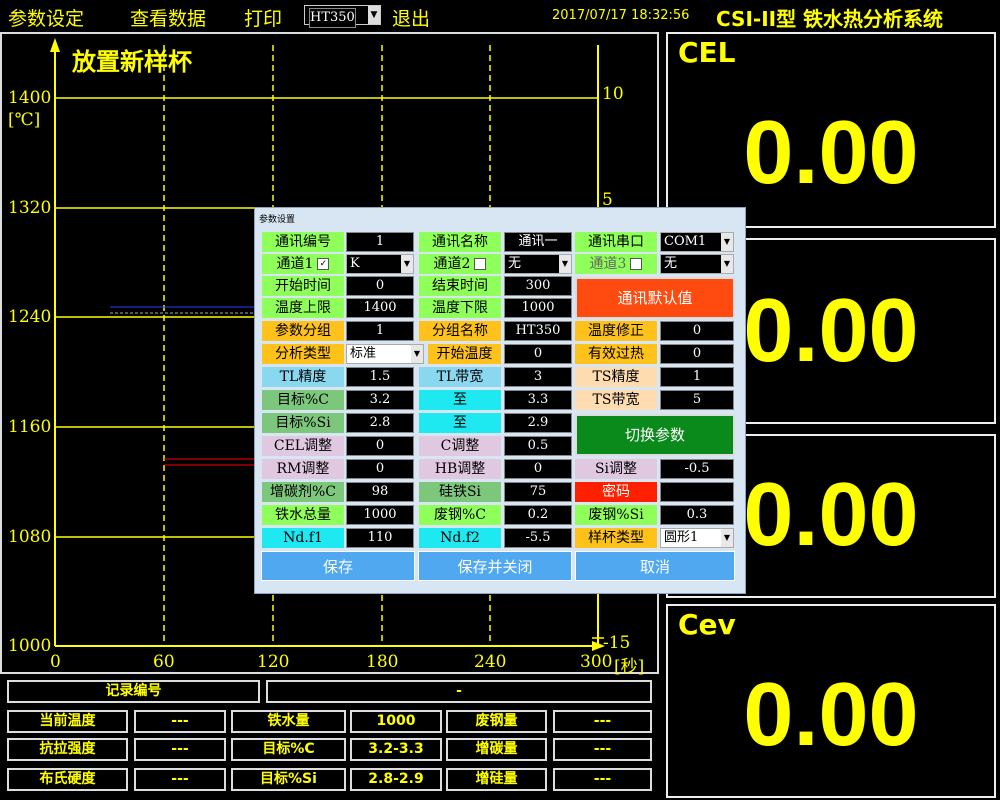 Image resolution: width=1000 pixels, height=800 pixels. What do you see at coordinates (460, 469) in the screenshot?
I see `hb-adjust-label: HB调整` at bounding box center [460, 469].